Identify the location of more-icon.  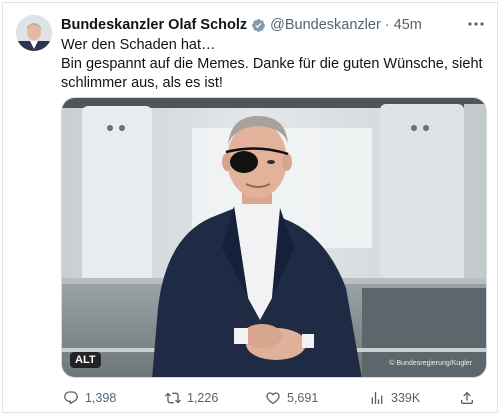
(476, 24).